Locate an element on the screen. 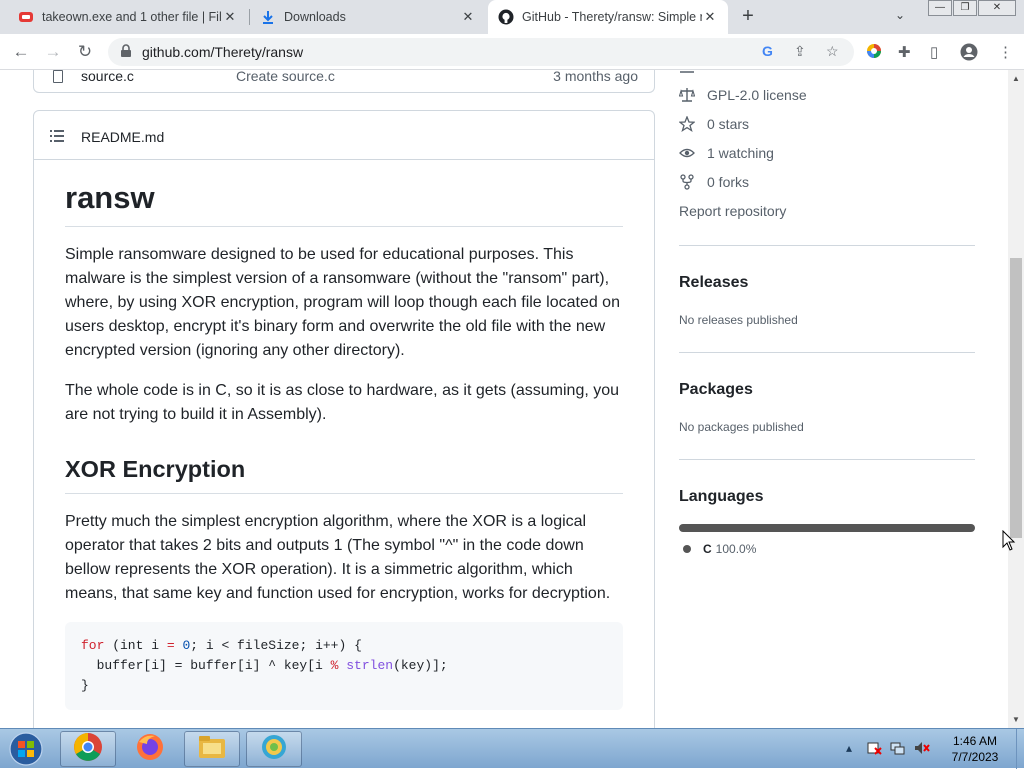  forward-button: → is located at coordinates (53, 52).